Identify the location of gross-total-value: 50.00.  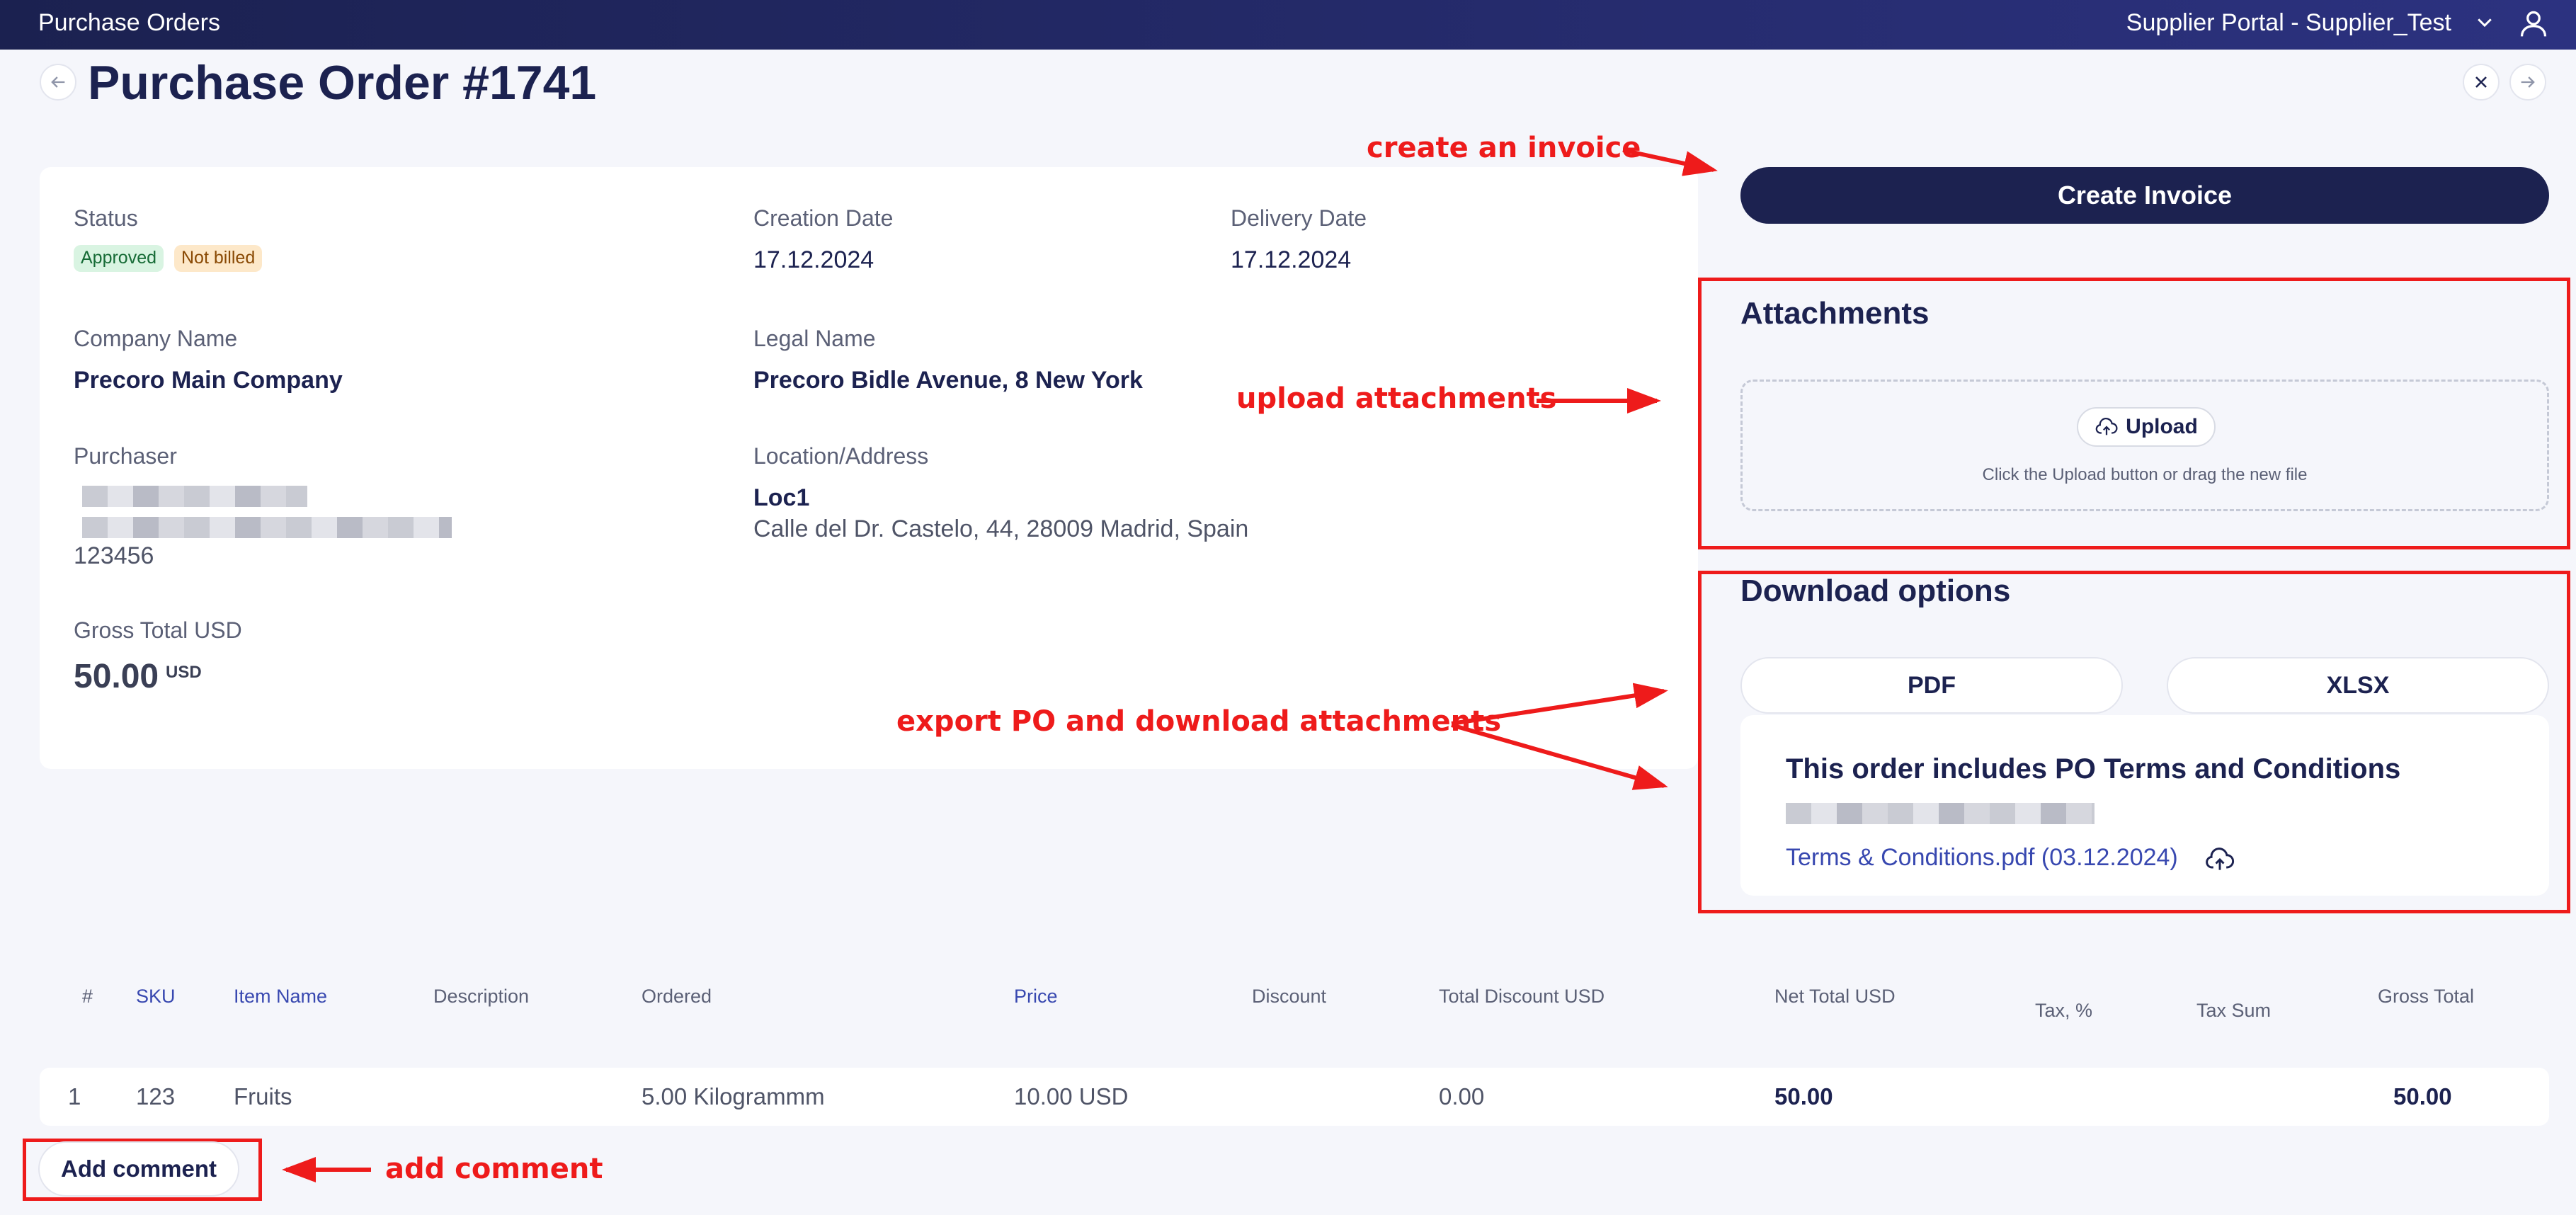
(117, 676).